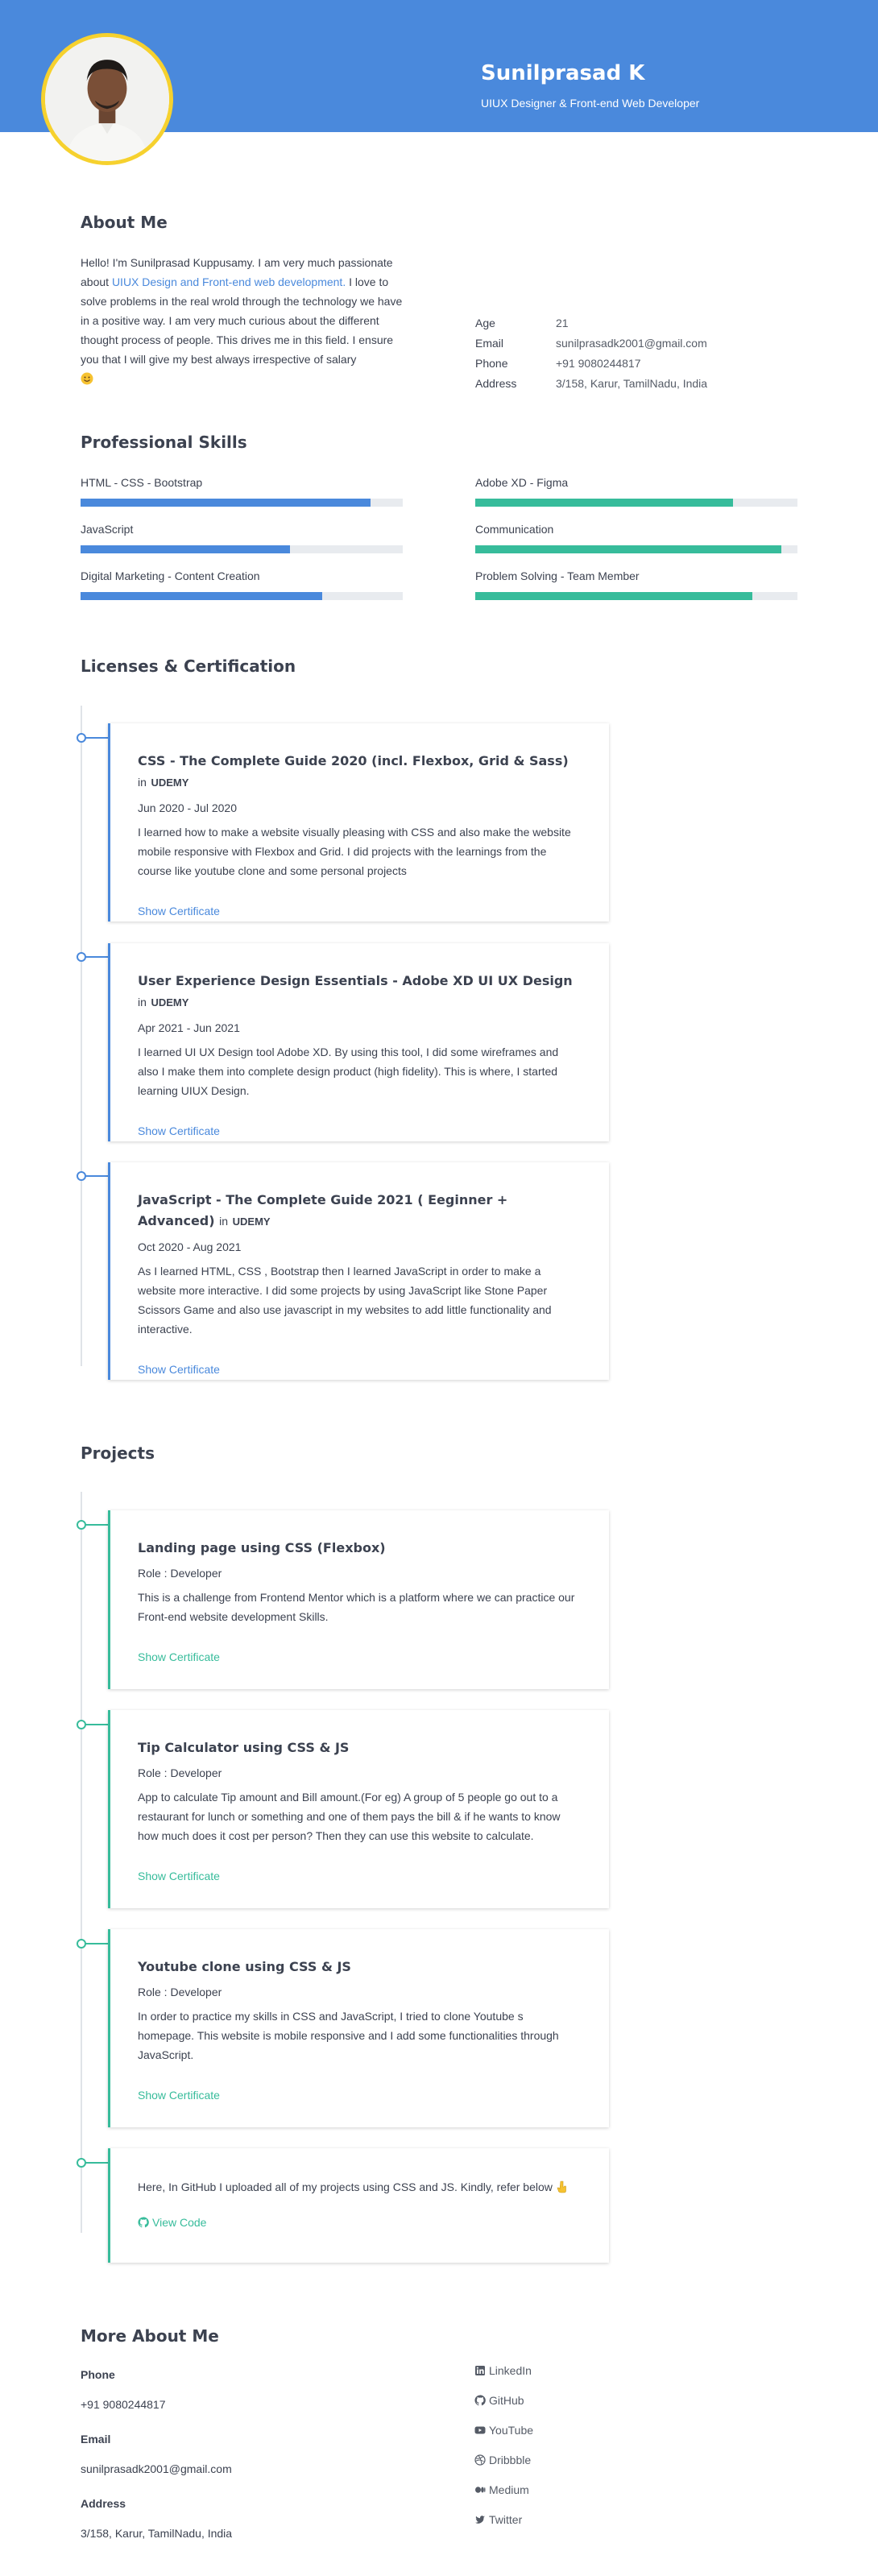 This screenshot has width=878, height=2576. What do you see at coordinates (124, 222) in the screenshot?
I see `about-heading: About Me` at bounding box center [124, 222].